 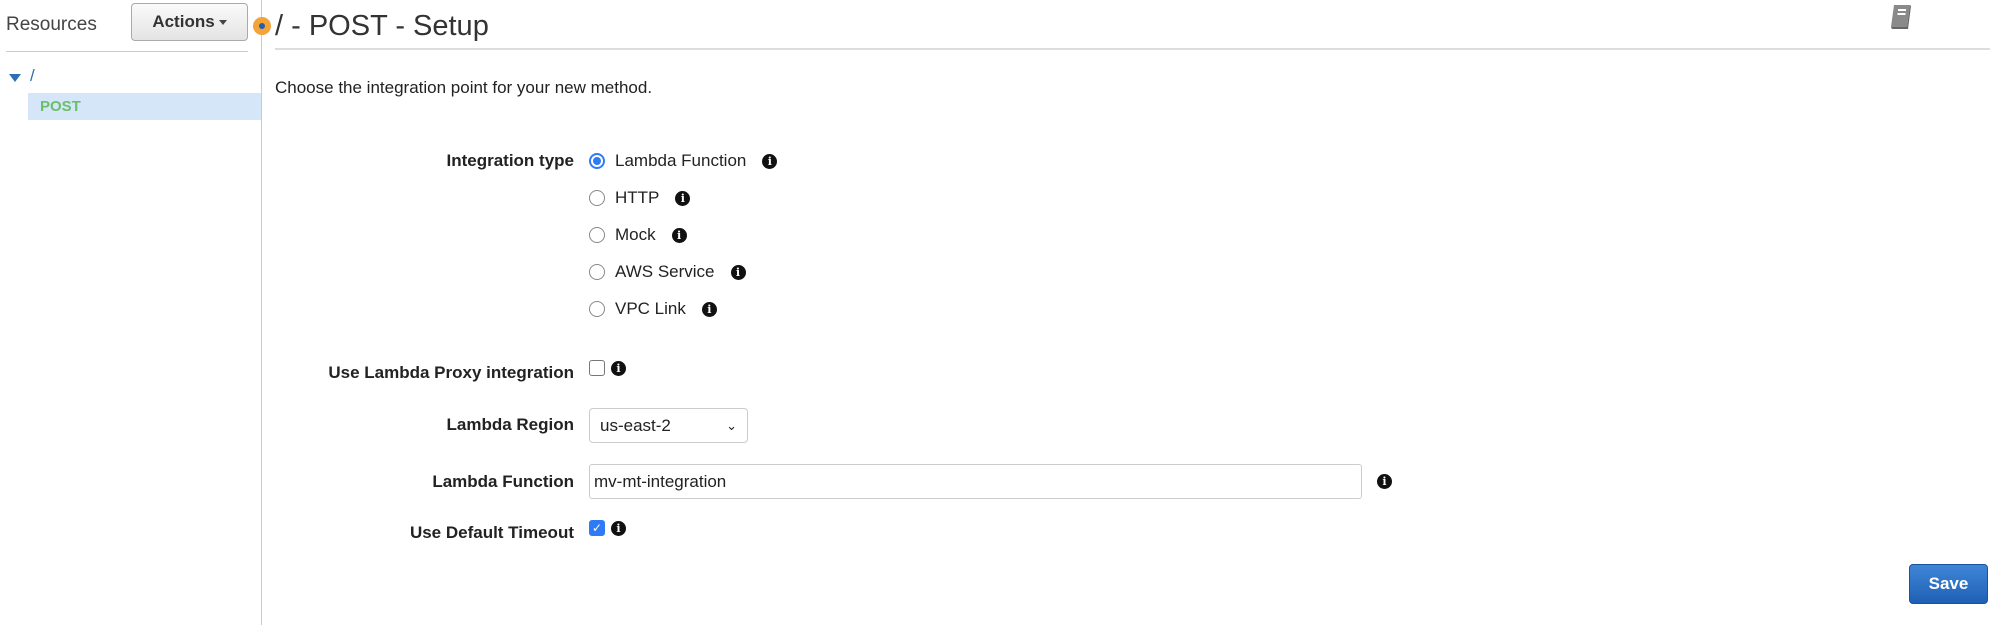 I want to click on radio-http: HTTP i, so click(x=640, y=198).